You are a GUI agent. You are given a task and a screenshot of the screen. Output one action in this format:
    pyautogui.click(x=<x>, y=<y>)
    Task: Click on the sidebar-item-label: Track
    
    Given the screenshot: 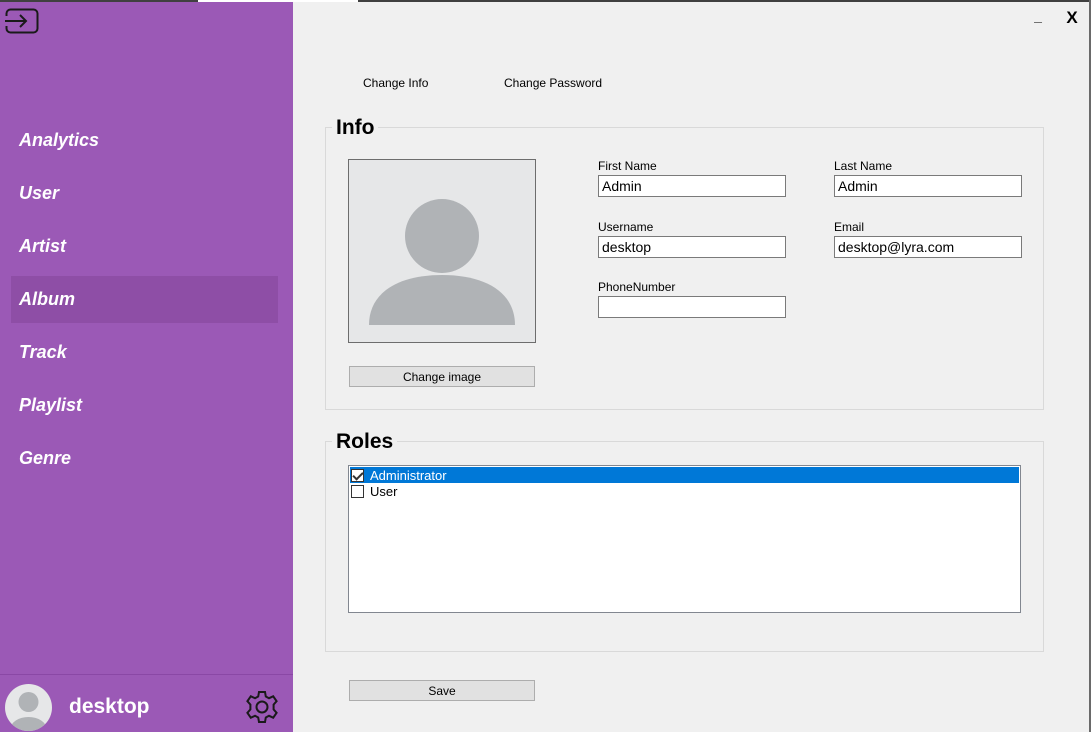 What is the action you would take?
    pyautogui.click(x=43, y=352)
    